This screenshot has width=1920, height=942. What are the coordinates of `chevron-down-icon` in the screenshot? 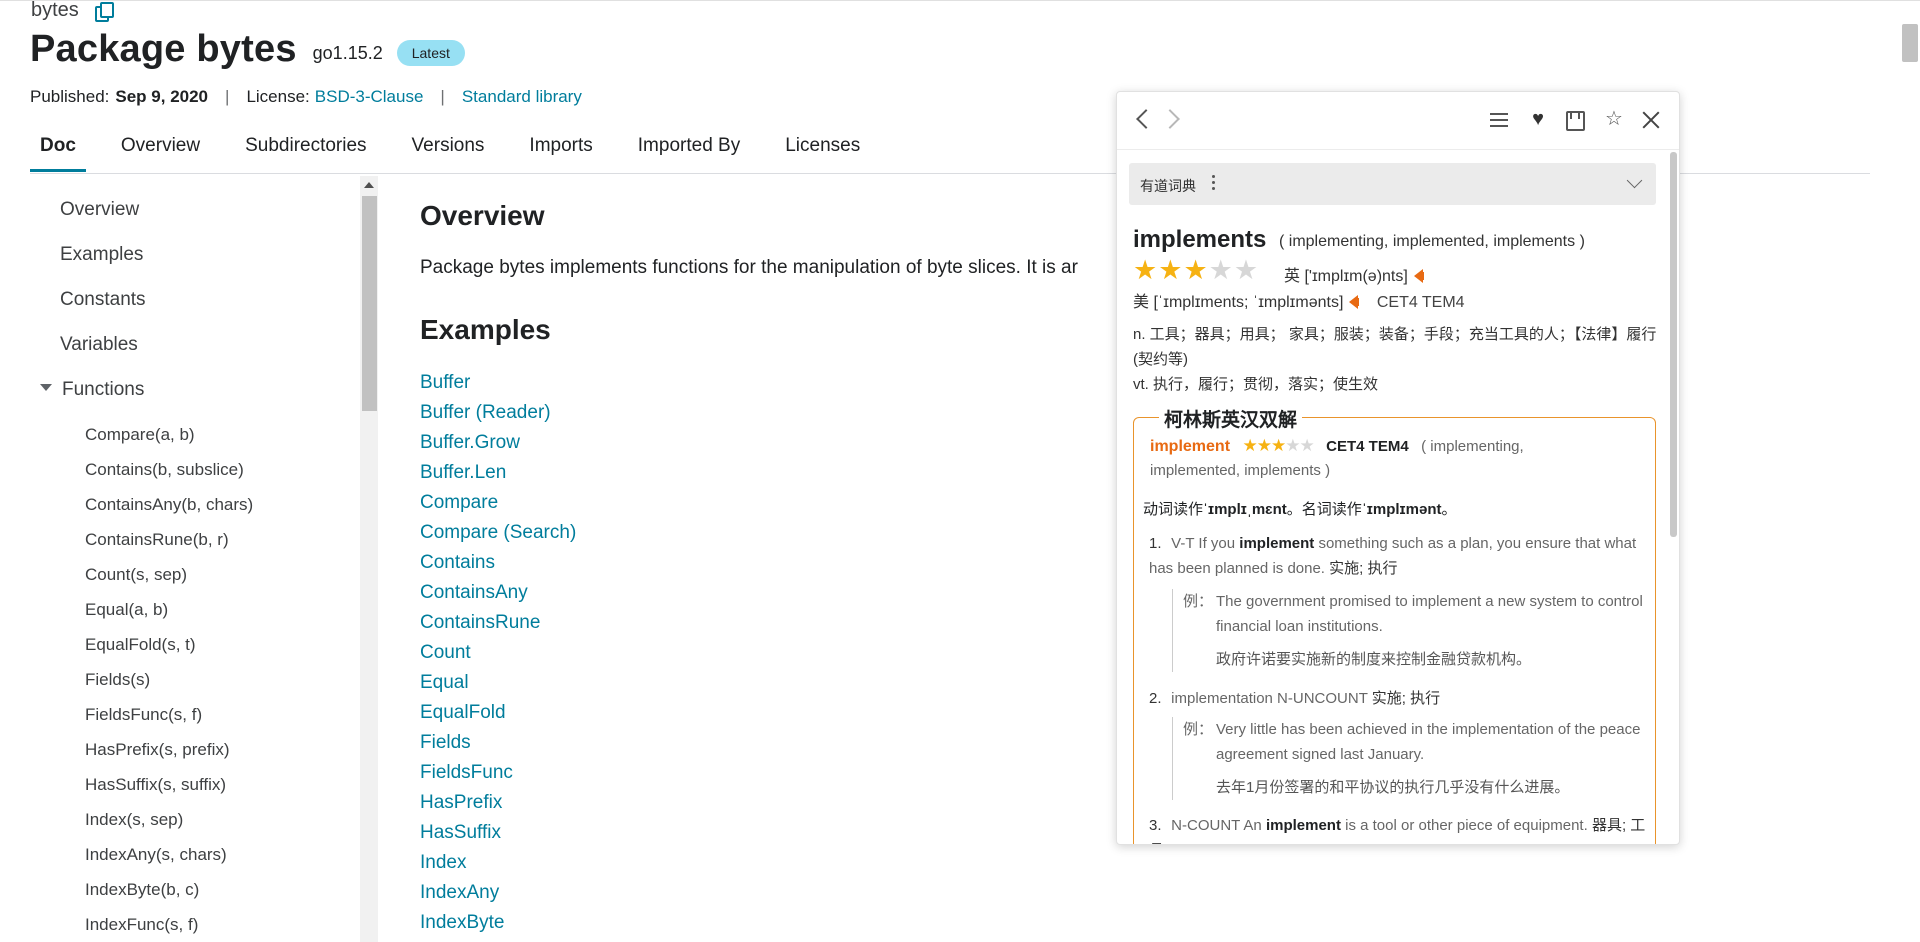 It's located at (1634, 180).